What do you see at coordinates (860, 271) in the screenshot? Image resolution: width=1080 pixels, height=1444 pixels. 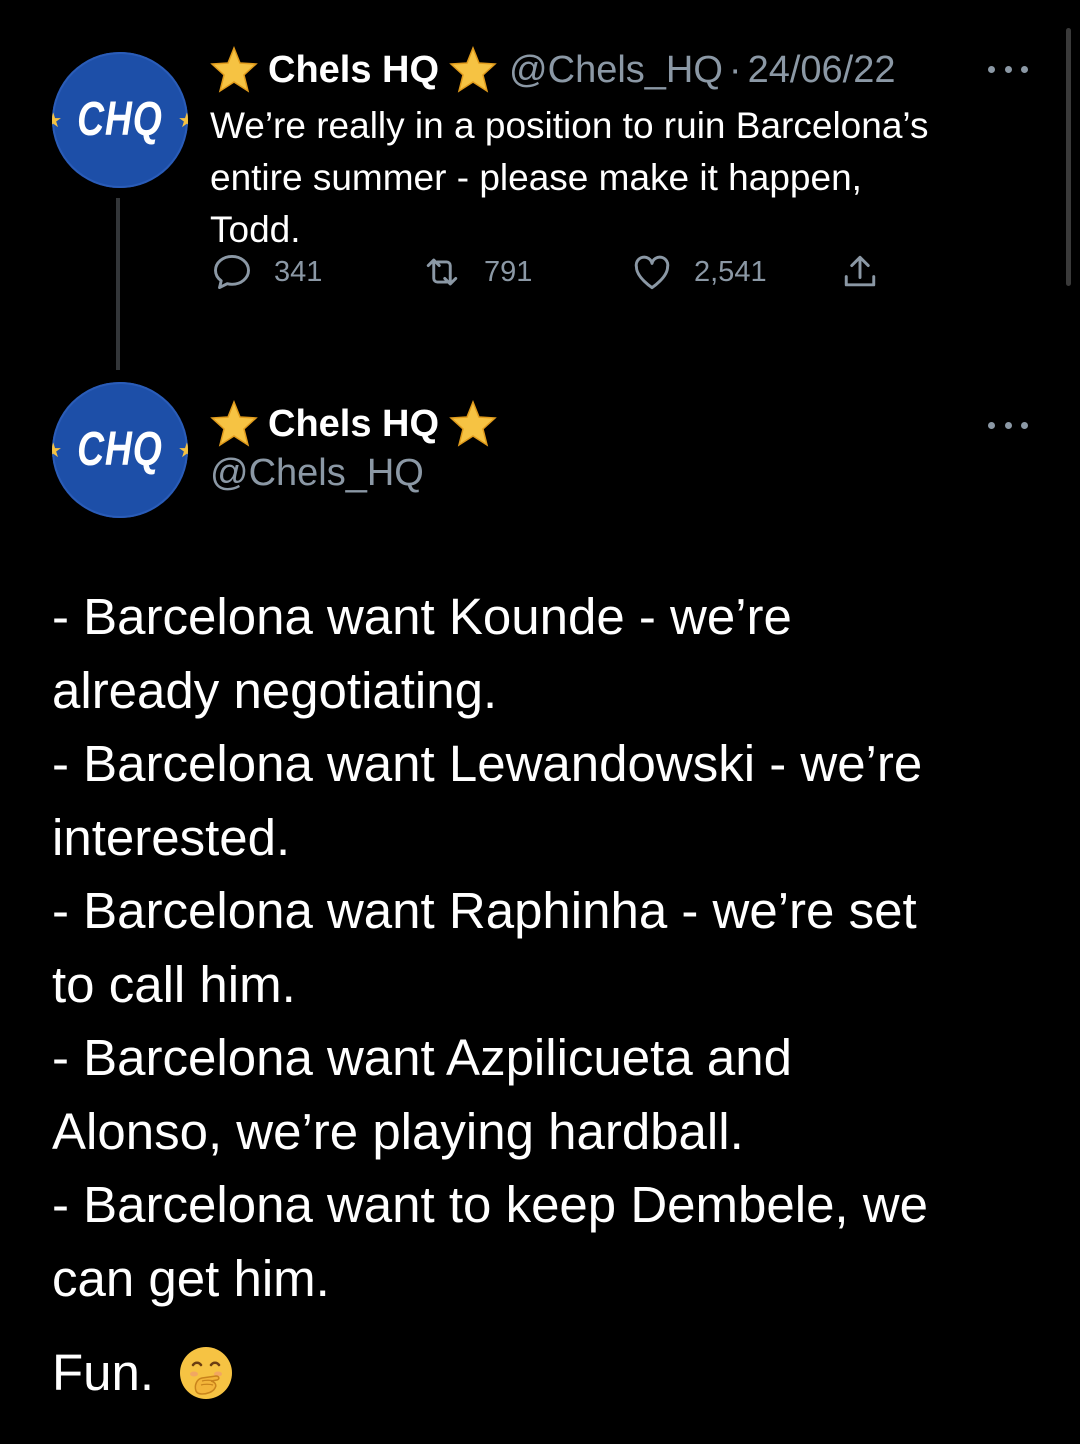 I see `share-icon` at bounding box center [860, 271].